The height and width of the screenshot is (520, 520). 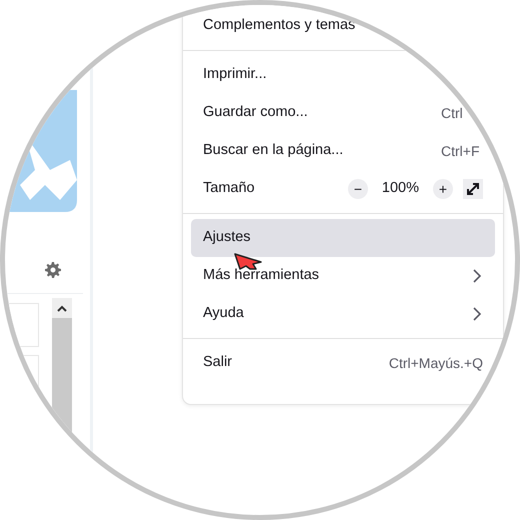 I want to click on zoom-level: 100%, so click(x=400, y=188).